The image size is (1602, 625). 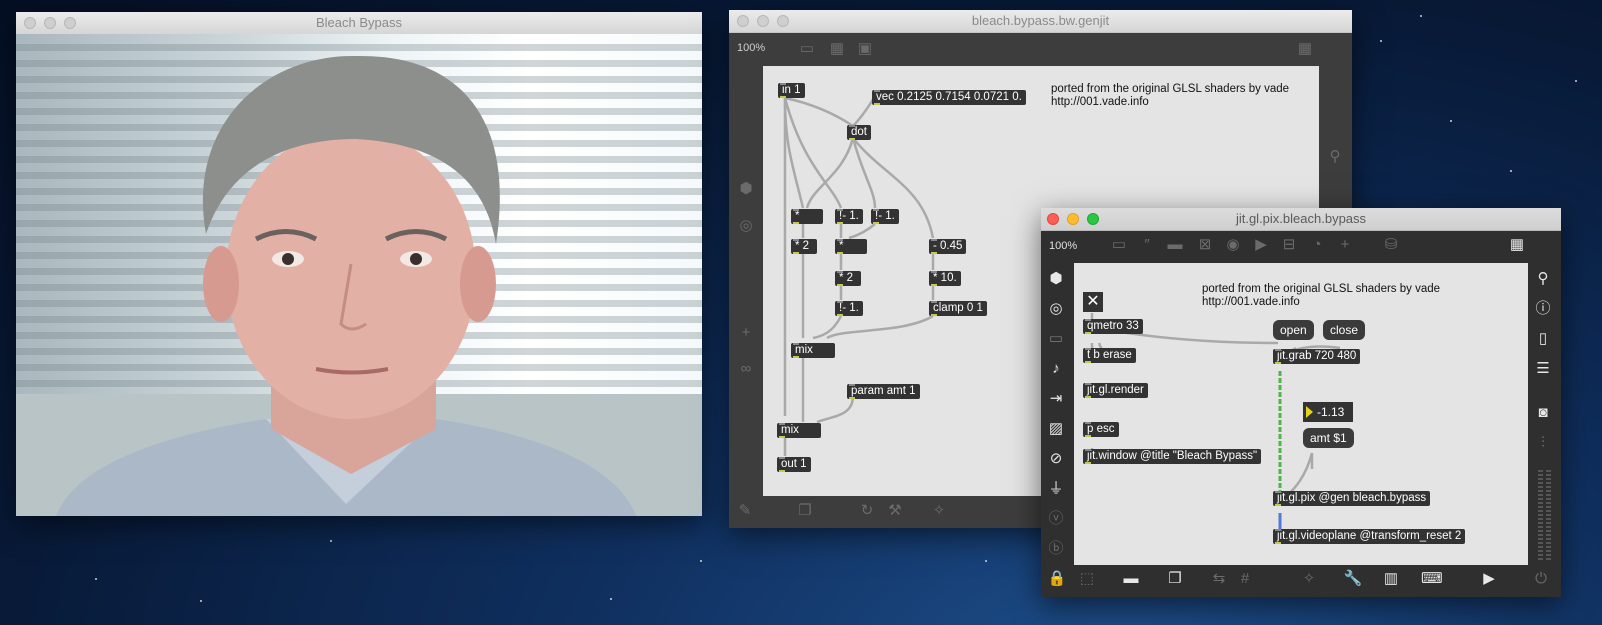 I want to click on object-jit-grab: jit.grab 720 480, so click(x=1317, y=356).